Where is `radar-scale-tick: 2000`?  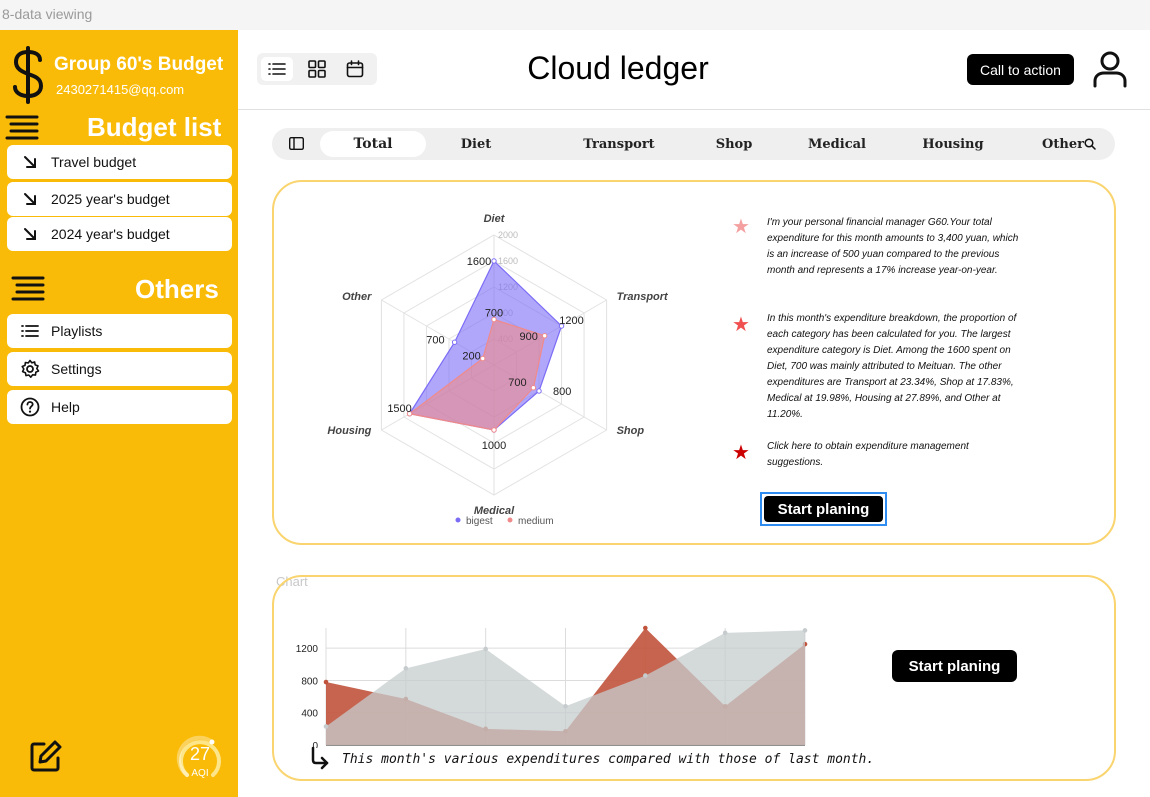
radar-scale-tick: 2000 is located at coordinates (508, 235).